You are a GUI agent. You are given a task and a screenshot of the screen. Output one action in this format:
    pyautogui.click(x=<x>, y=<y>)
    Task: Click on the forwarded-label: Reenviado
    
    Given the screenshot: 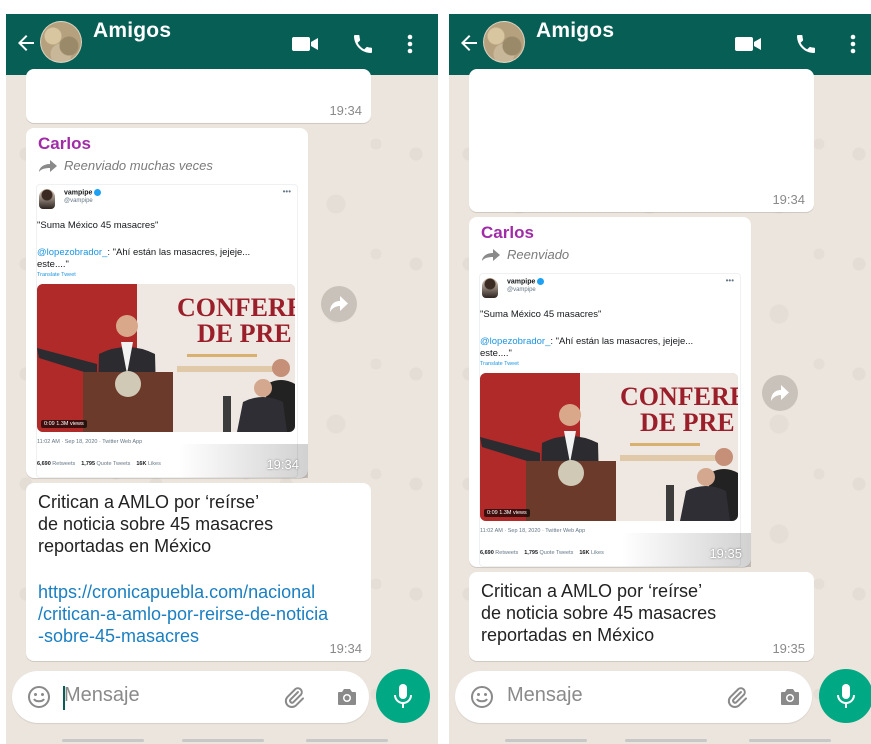 What is the action you would take?
    pyautogui.click(x=525, y=254)
    